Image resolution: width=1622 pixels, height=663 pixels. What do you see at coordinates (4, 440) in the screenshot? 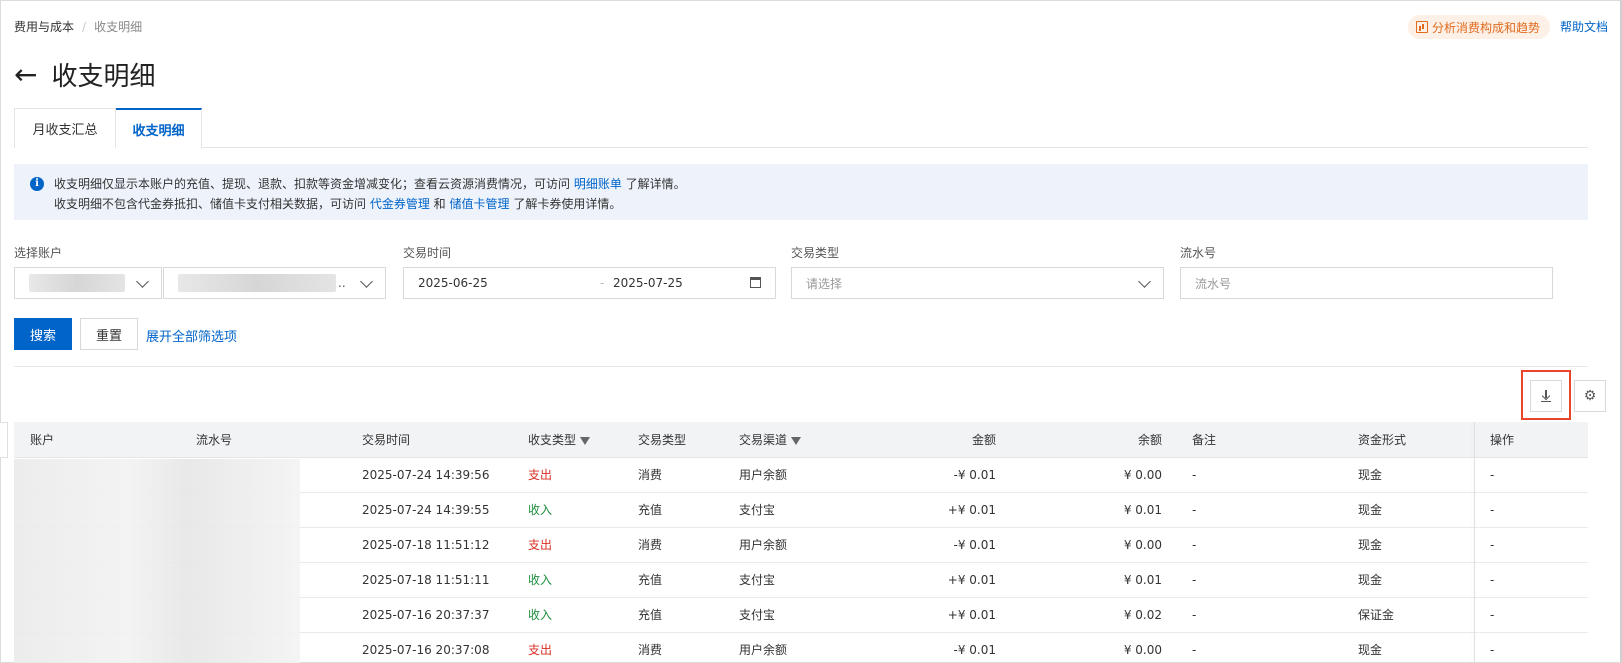
I see `scroll-edge` at bounding box center [4, 440].